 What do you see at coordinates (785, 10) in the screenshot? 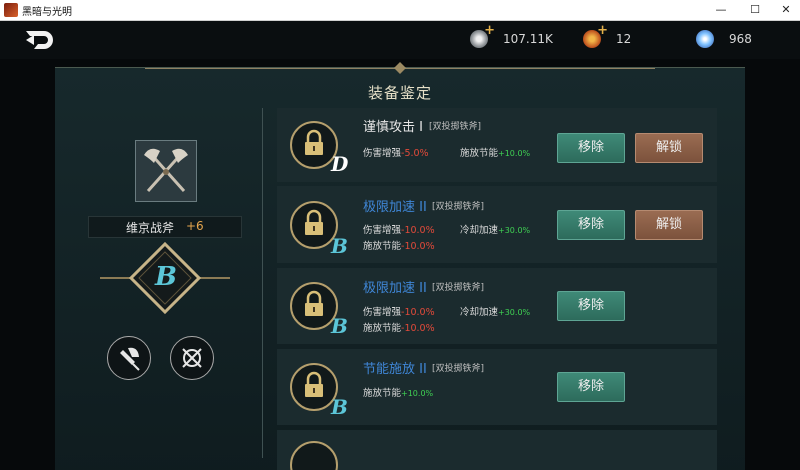
I see `close-button: ✕` at bounding box center [785, 10].